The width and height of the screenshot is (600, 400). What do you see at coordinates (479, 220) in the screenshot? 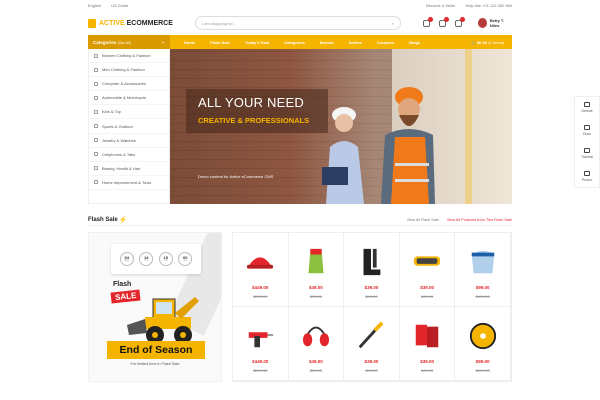
I see `view-all-products-link: View All Products from This Flash Sale` at bounding box center [479, 220].